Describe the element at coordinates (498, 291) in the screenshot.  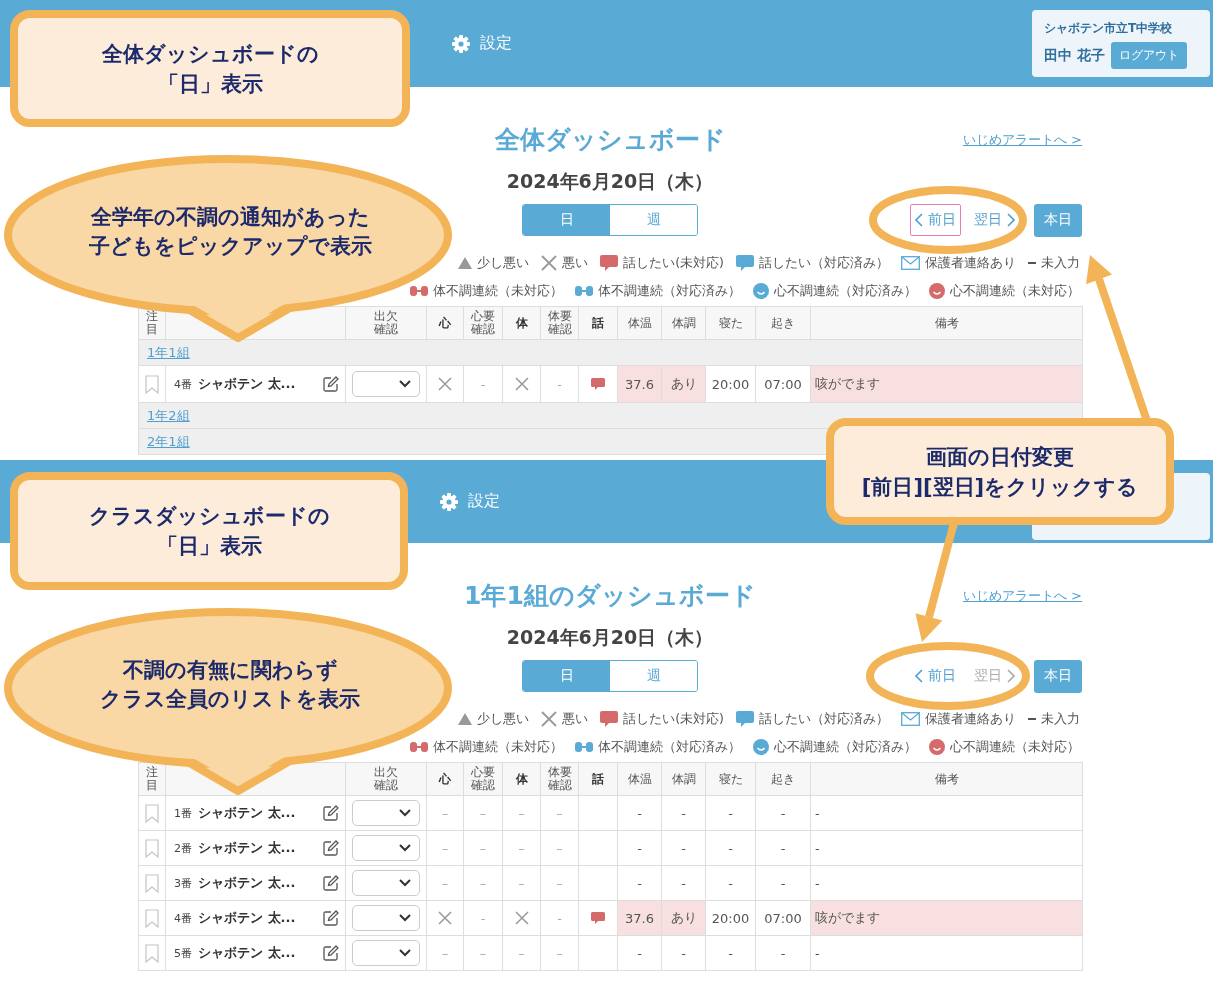
I see `legend-label: 体不調連続（未対応）` at that location.